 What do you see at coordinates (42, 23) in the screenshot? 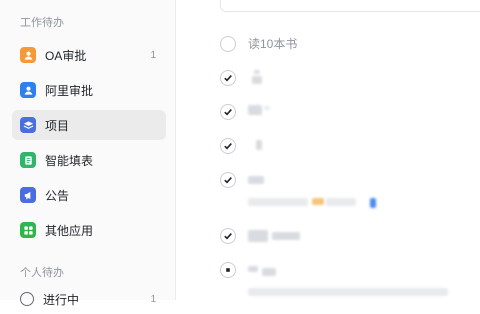
I see `section-title-work: 工作待办` at bounding box center [42, 23].